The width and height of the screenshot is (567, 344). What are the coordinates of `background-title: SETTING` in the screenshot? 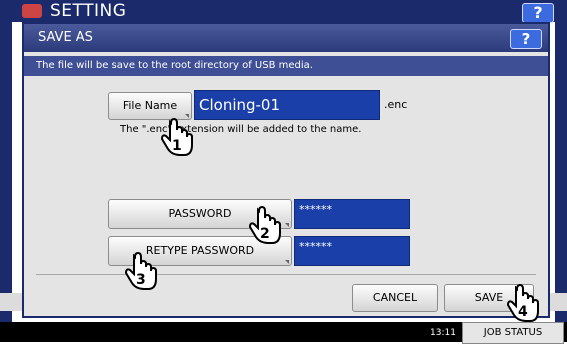 It's located at (88, 11).